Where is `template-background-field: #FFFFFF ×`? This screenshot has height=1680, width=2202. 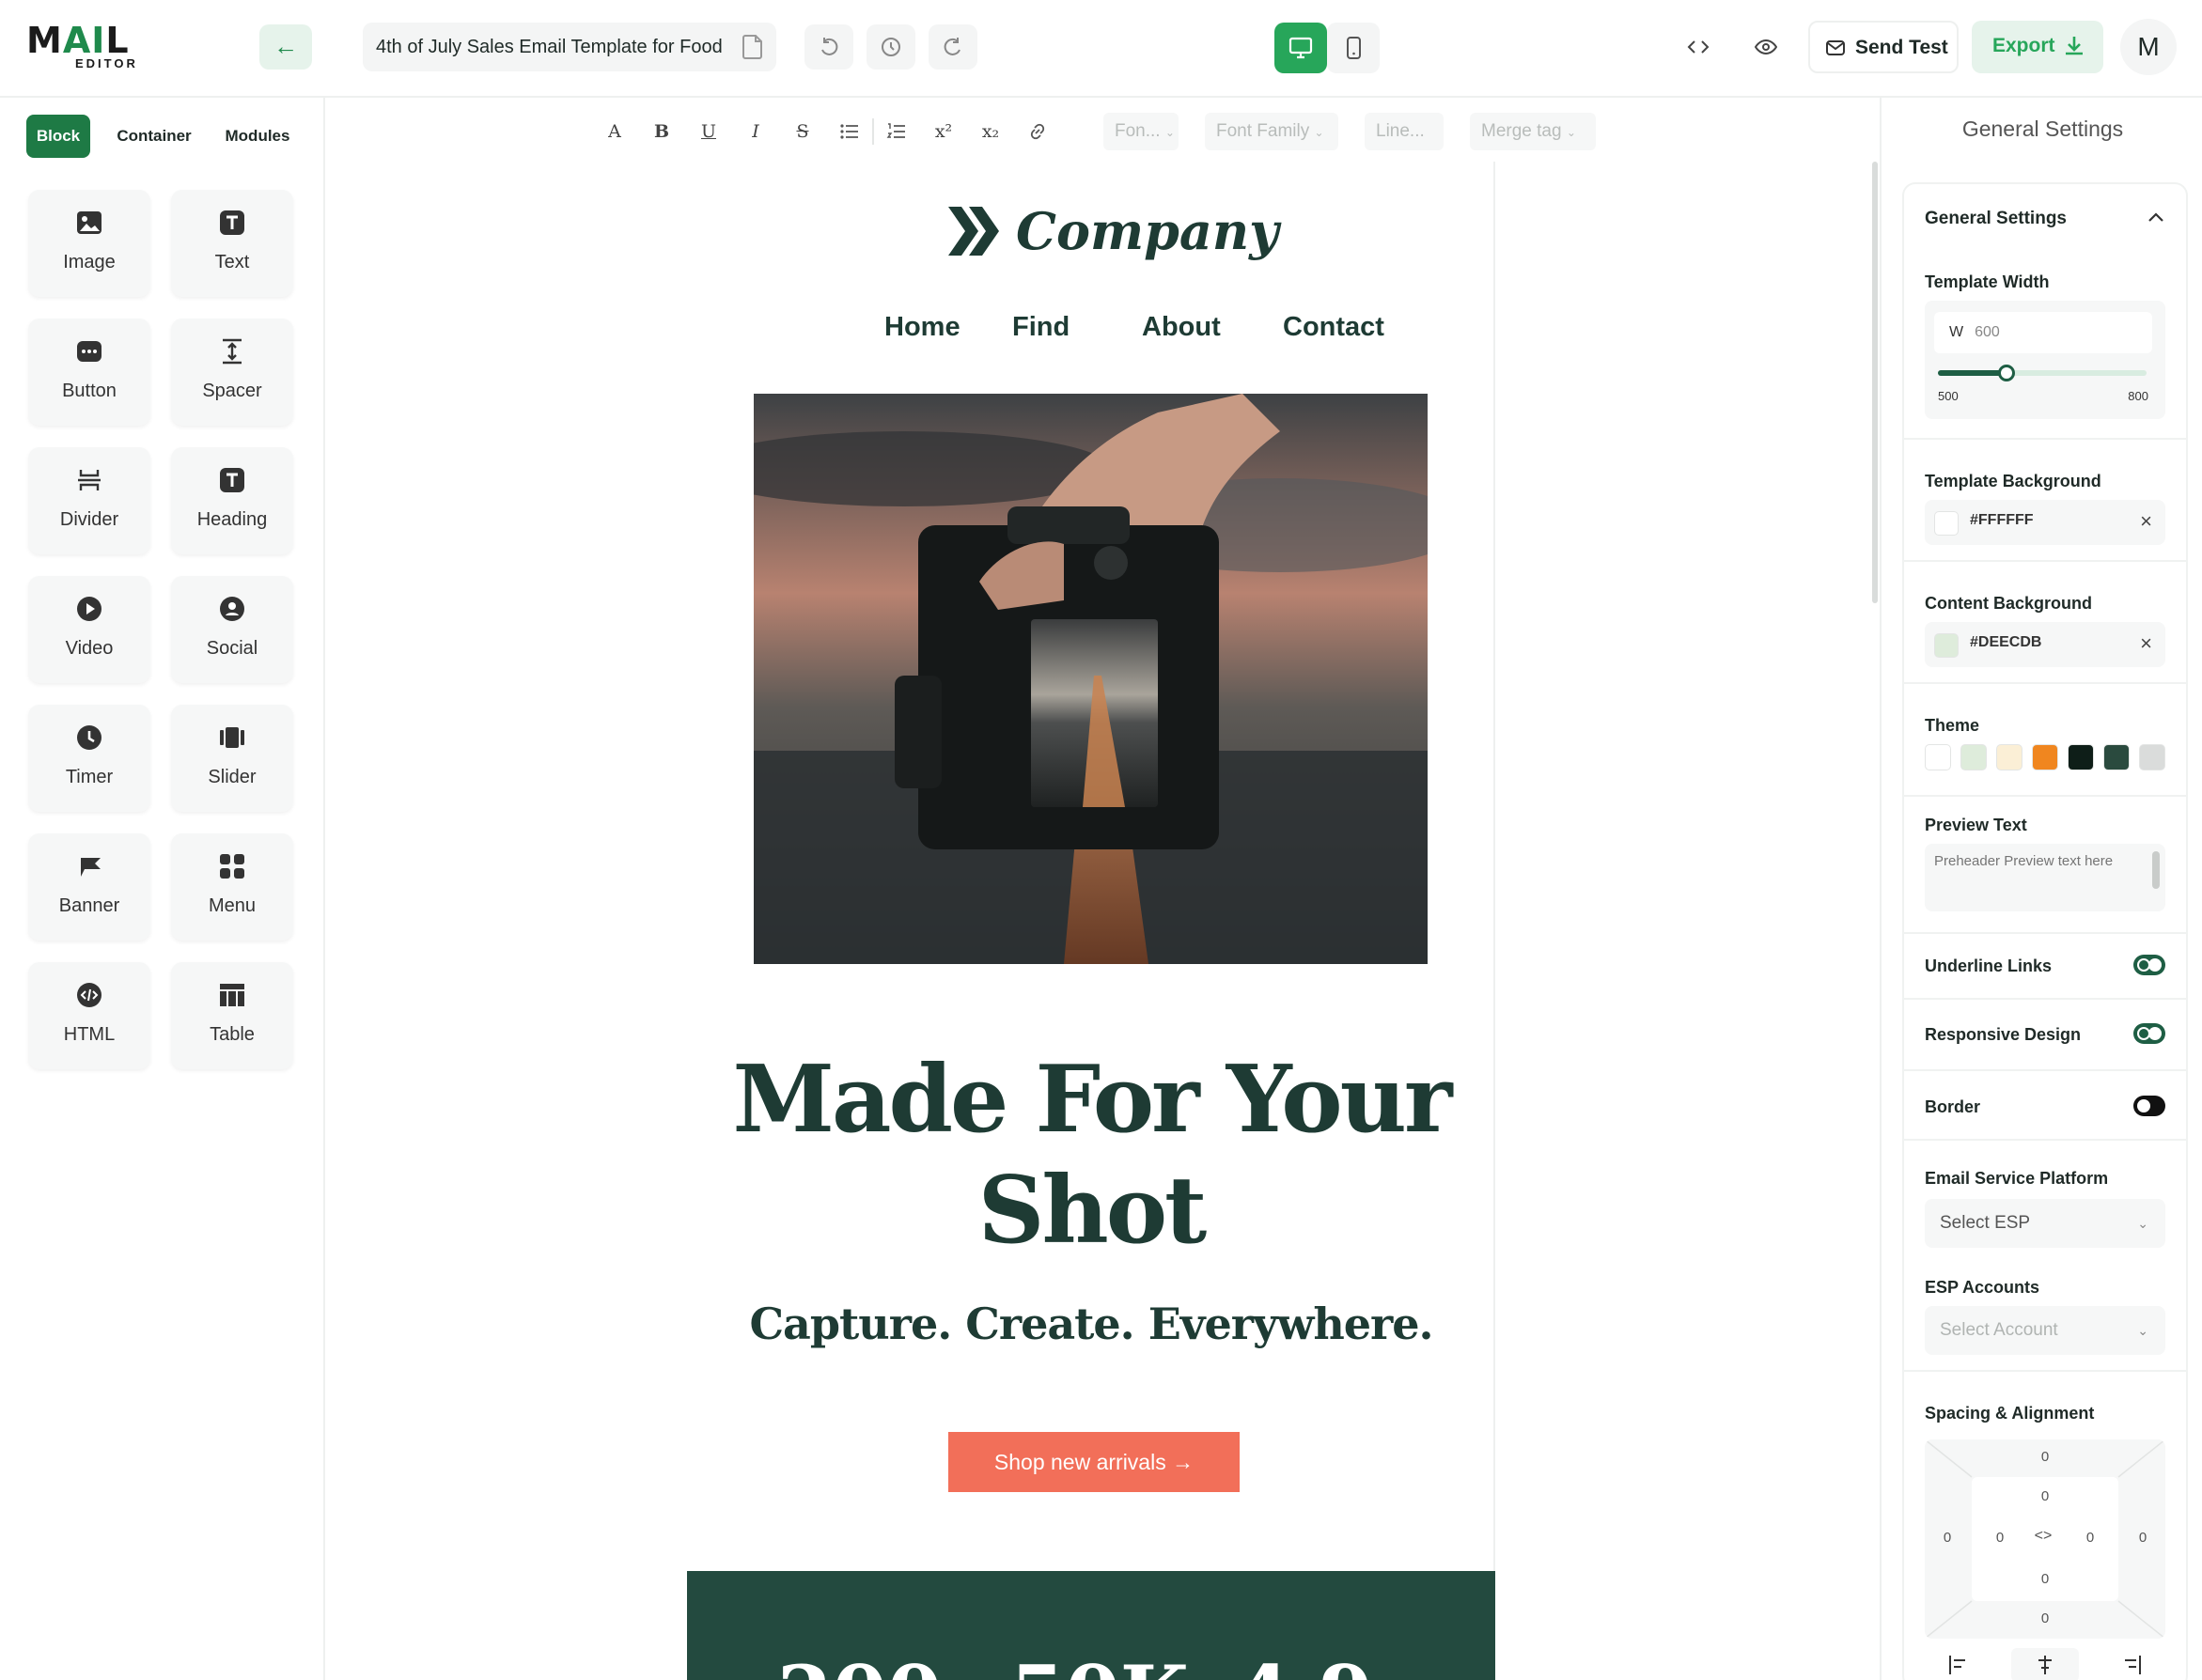
template-background-field: #FFFFFF × is located at coordinates (2045, 522).